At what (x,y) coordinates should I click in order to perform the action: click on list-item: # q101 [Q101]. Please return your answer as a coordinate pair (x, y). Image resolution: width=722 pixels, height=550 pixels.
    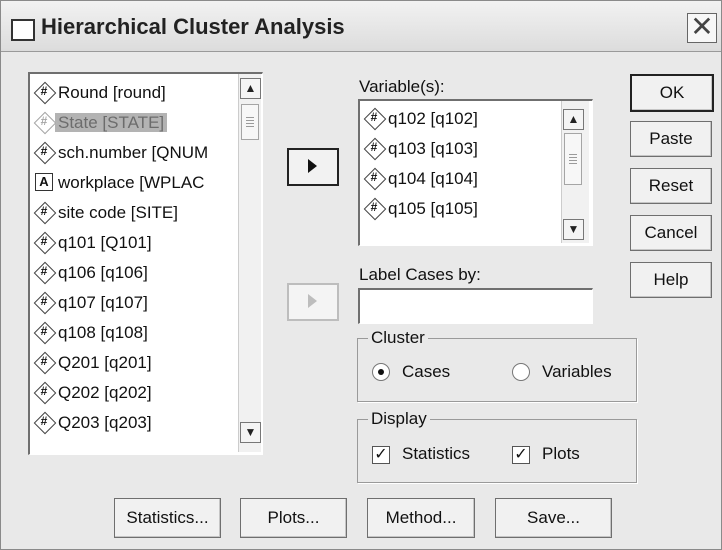
    Looking at the image, I should click on (92, 242).